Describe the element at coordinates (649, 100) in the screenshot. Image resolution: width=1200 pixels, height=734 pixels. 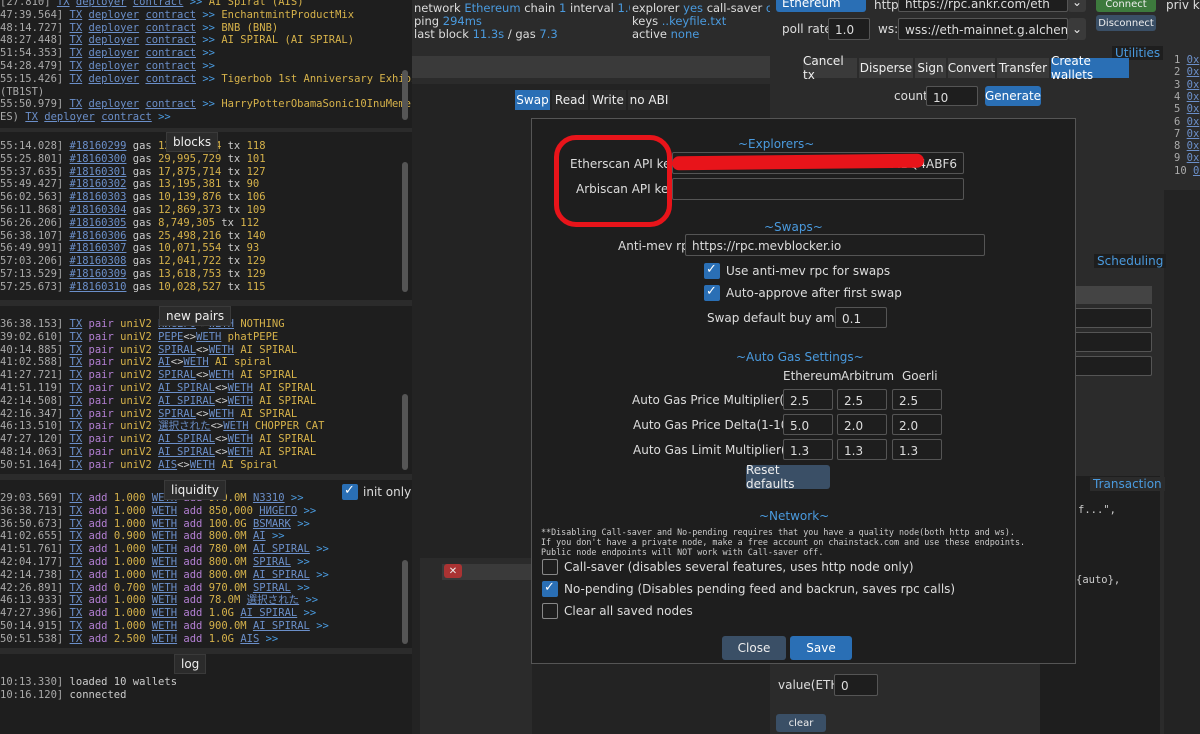
I see `tab-no-abi: no ABI` at that location.